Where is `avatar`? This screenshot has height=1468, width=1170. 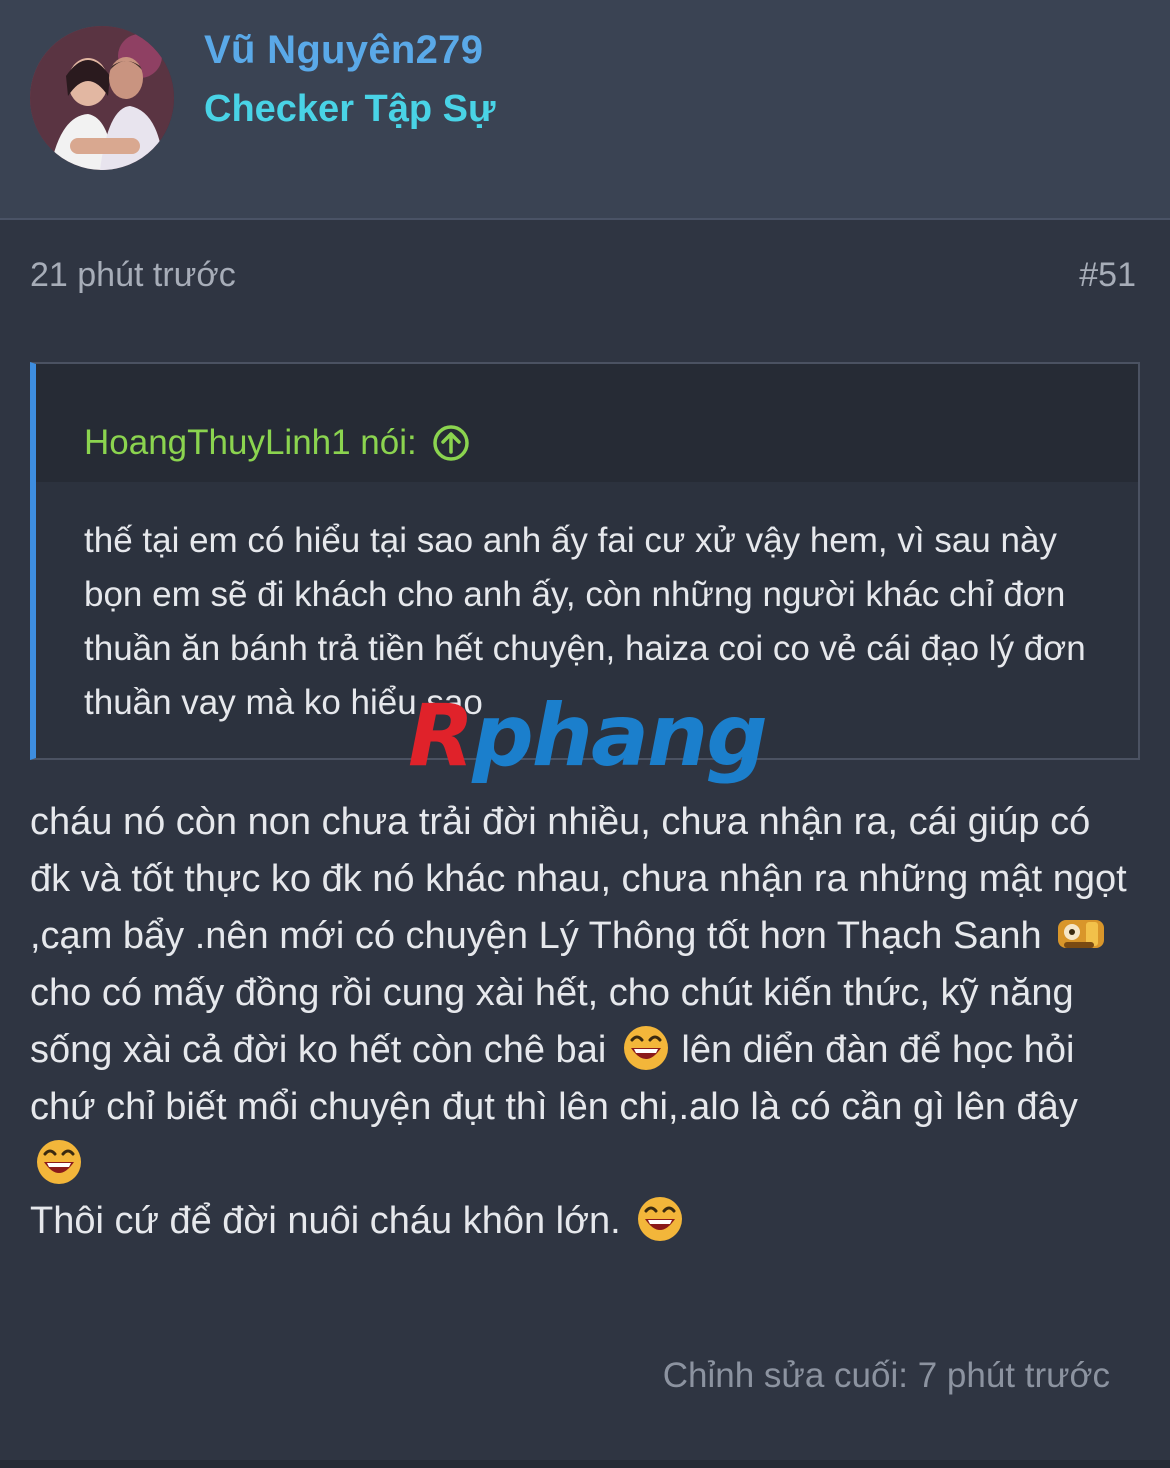 avatar is located at coordinates (102, 98).